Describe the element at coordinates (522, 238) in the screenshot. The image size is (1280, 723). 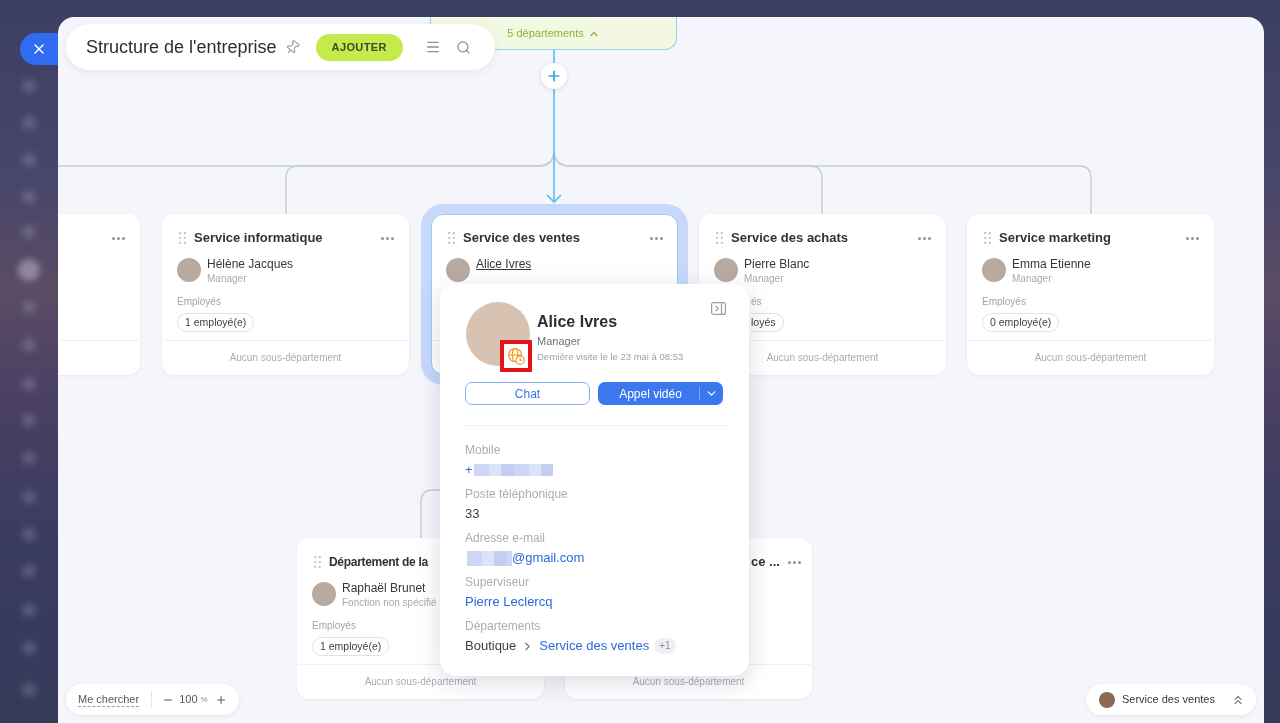
I see `department-title: Service des ventes` at that location.